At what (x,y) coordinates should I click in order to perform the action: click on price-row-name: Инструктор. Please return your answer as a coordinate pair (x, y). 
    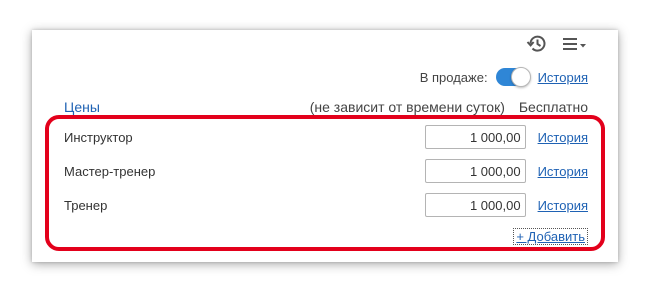
    Looking at the image, I should click on (98, 137).